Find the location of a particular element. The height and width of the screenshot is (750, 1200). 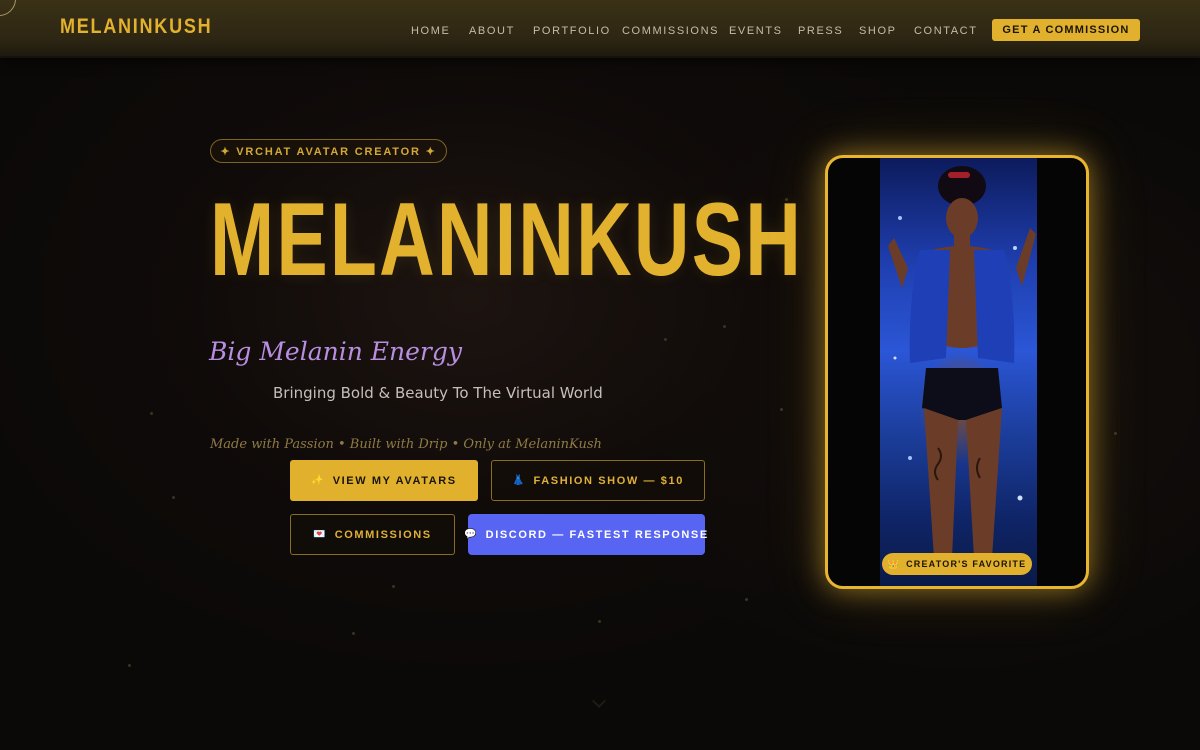

commissions-button: 💌 COMMISSIONS is located at coordinates (372, 534).